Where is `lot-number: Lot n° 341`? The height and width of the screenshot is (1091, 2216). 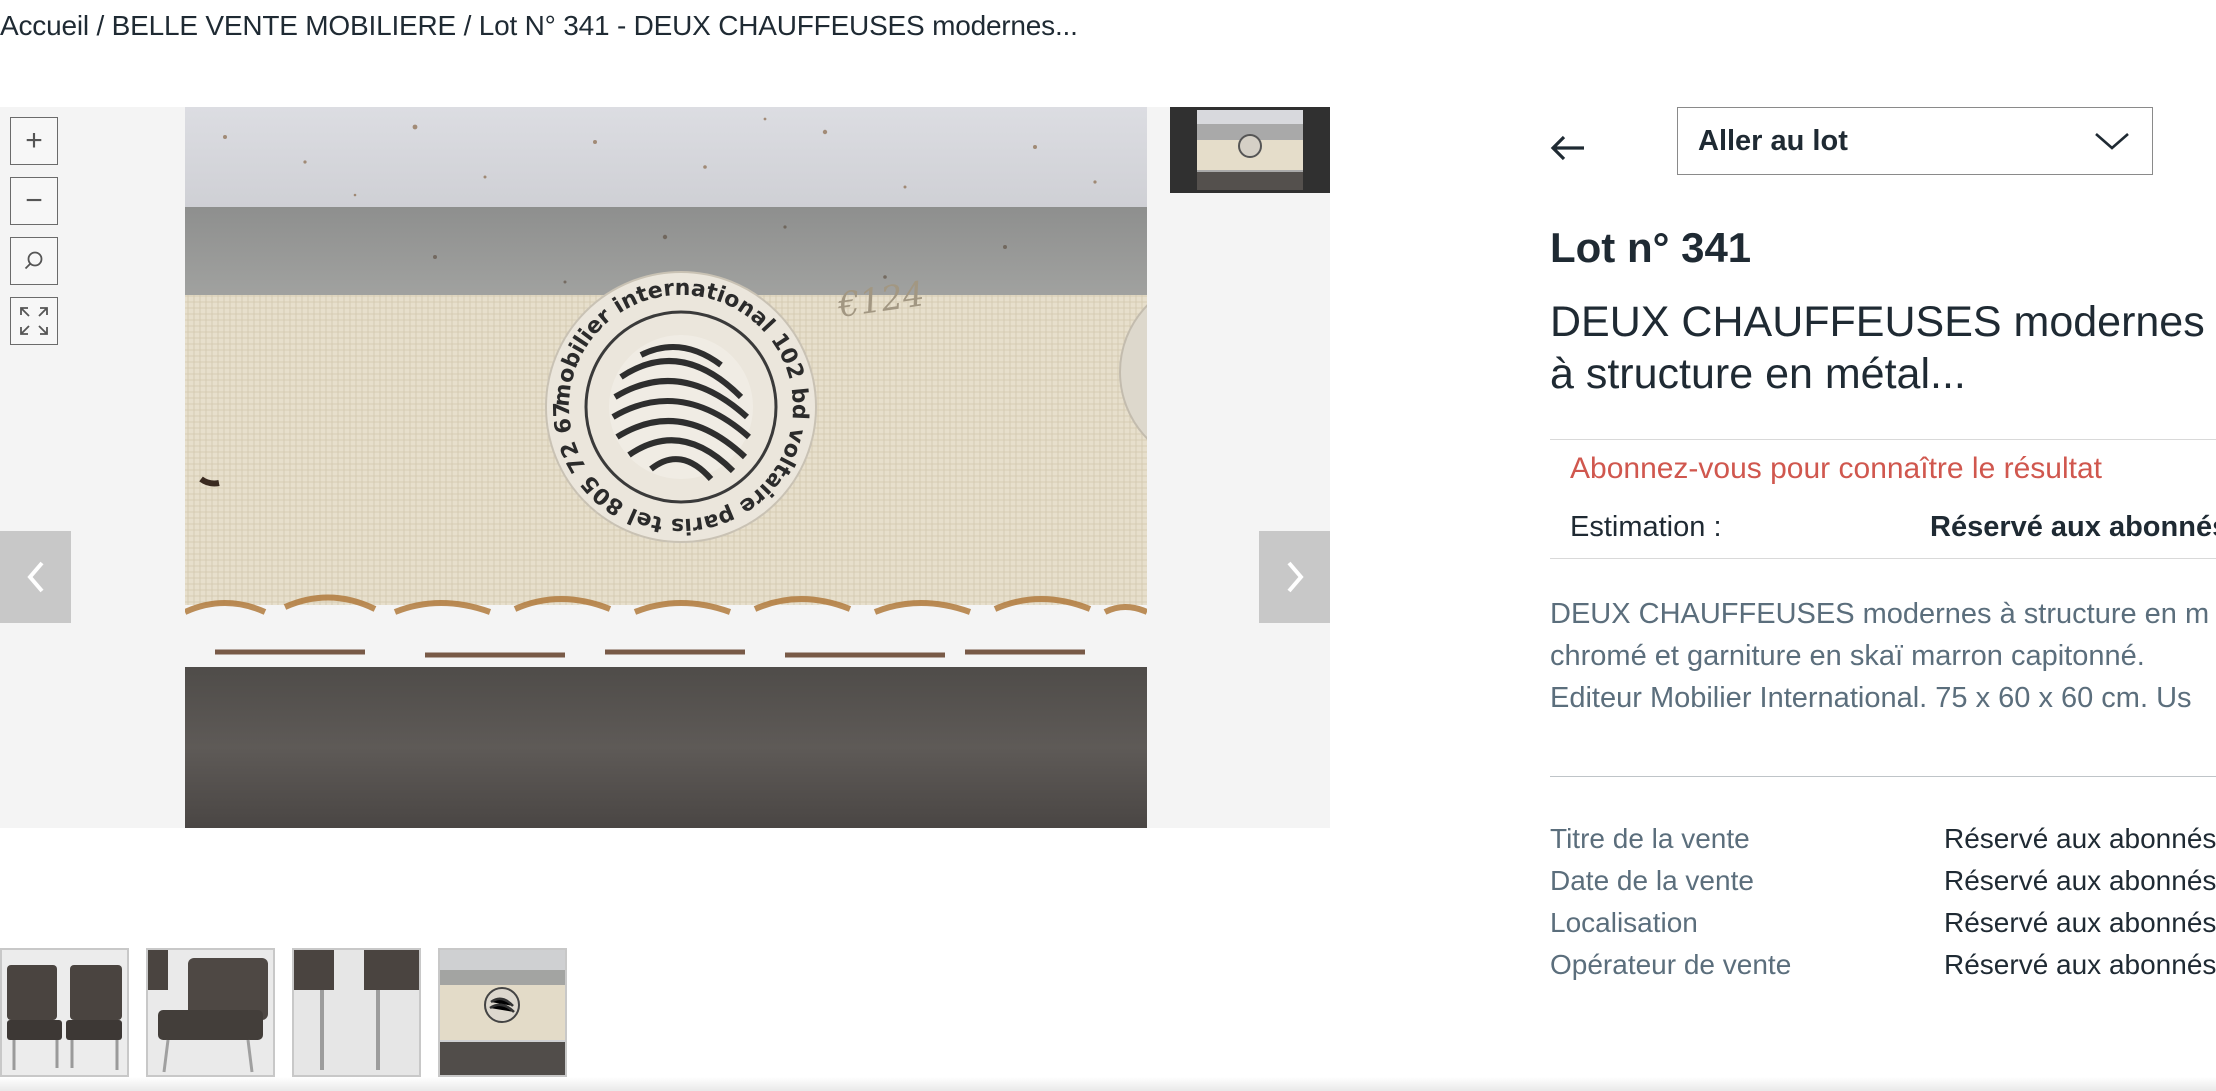 lot-number: Lot n° 341 is located at coordinates (1651, 247).